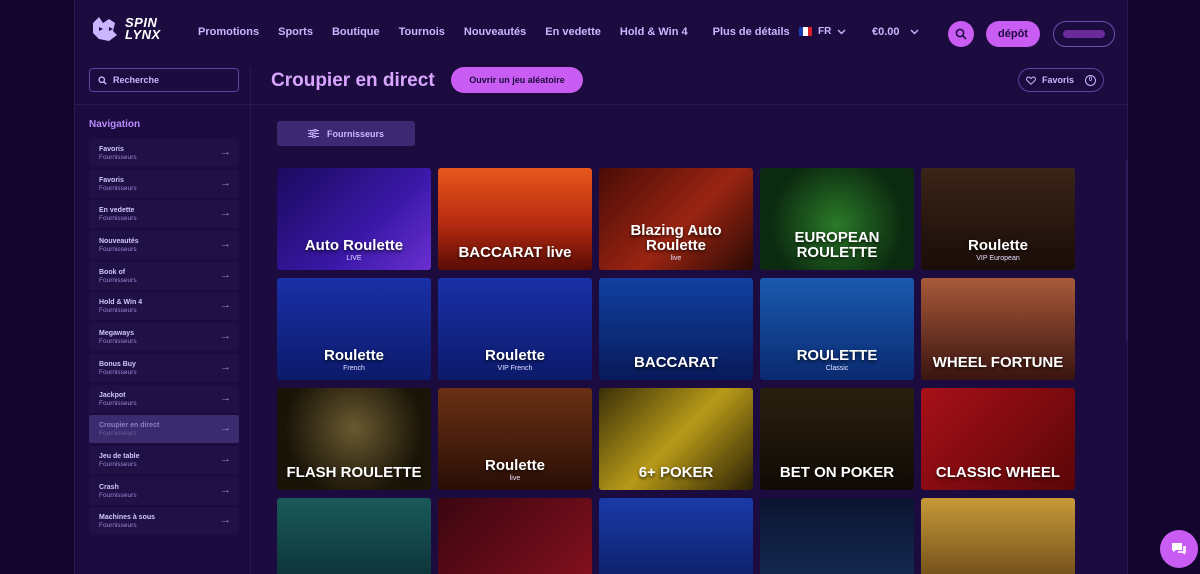  What do you see at coordinates (998, 219) in the screenshot?
I see `game-tile: Roulette VIP European` at bounding box center [998, 219].